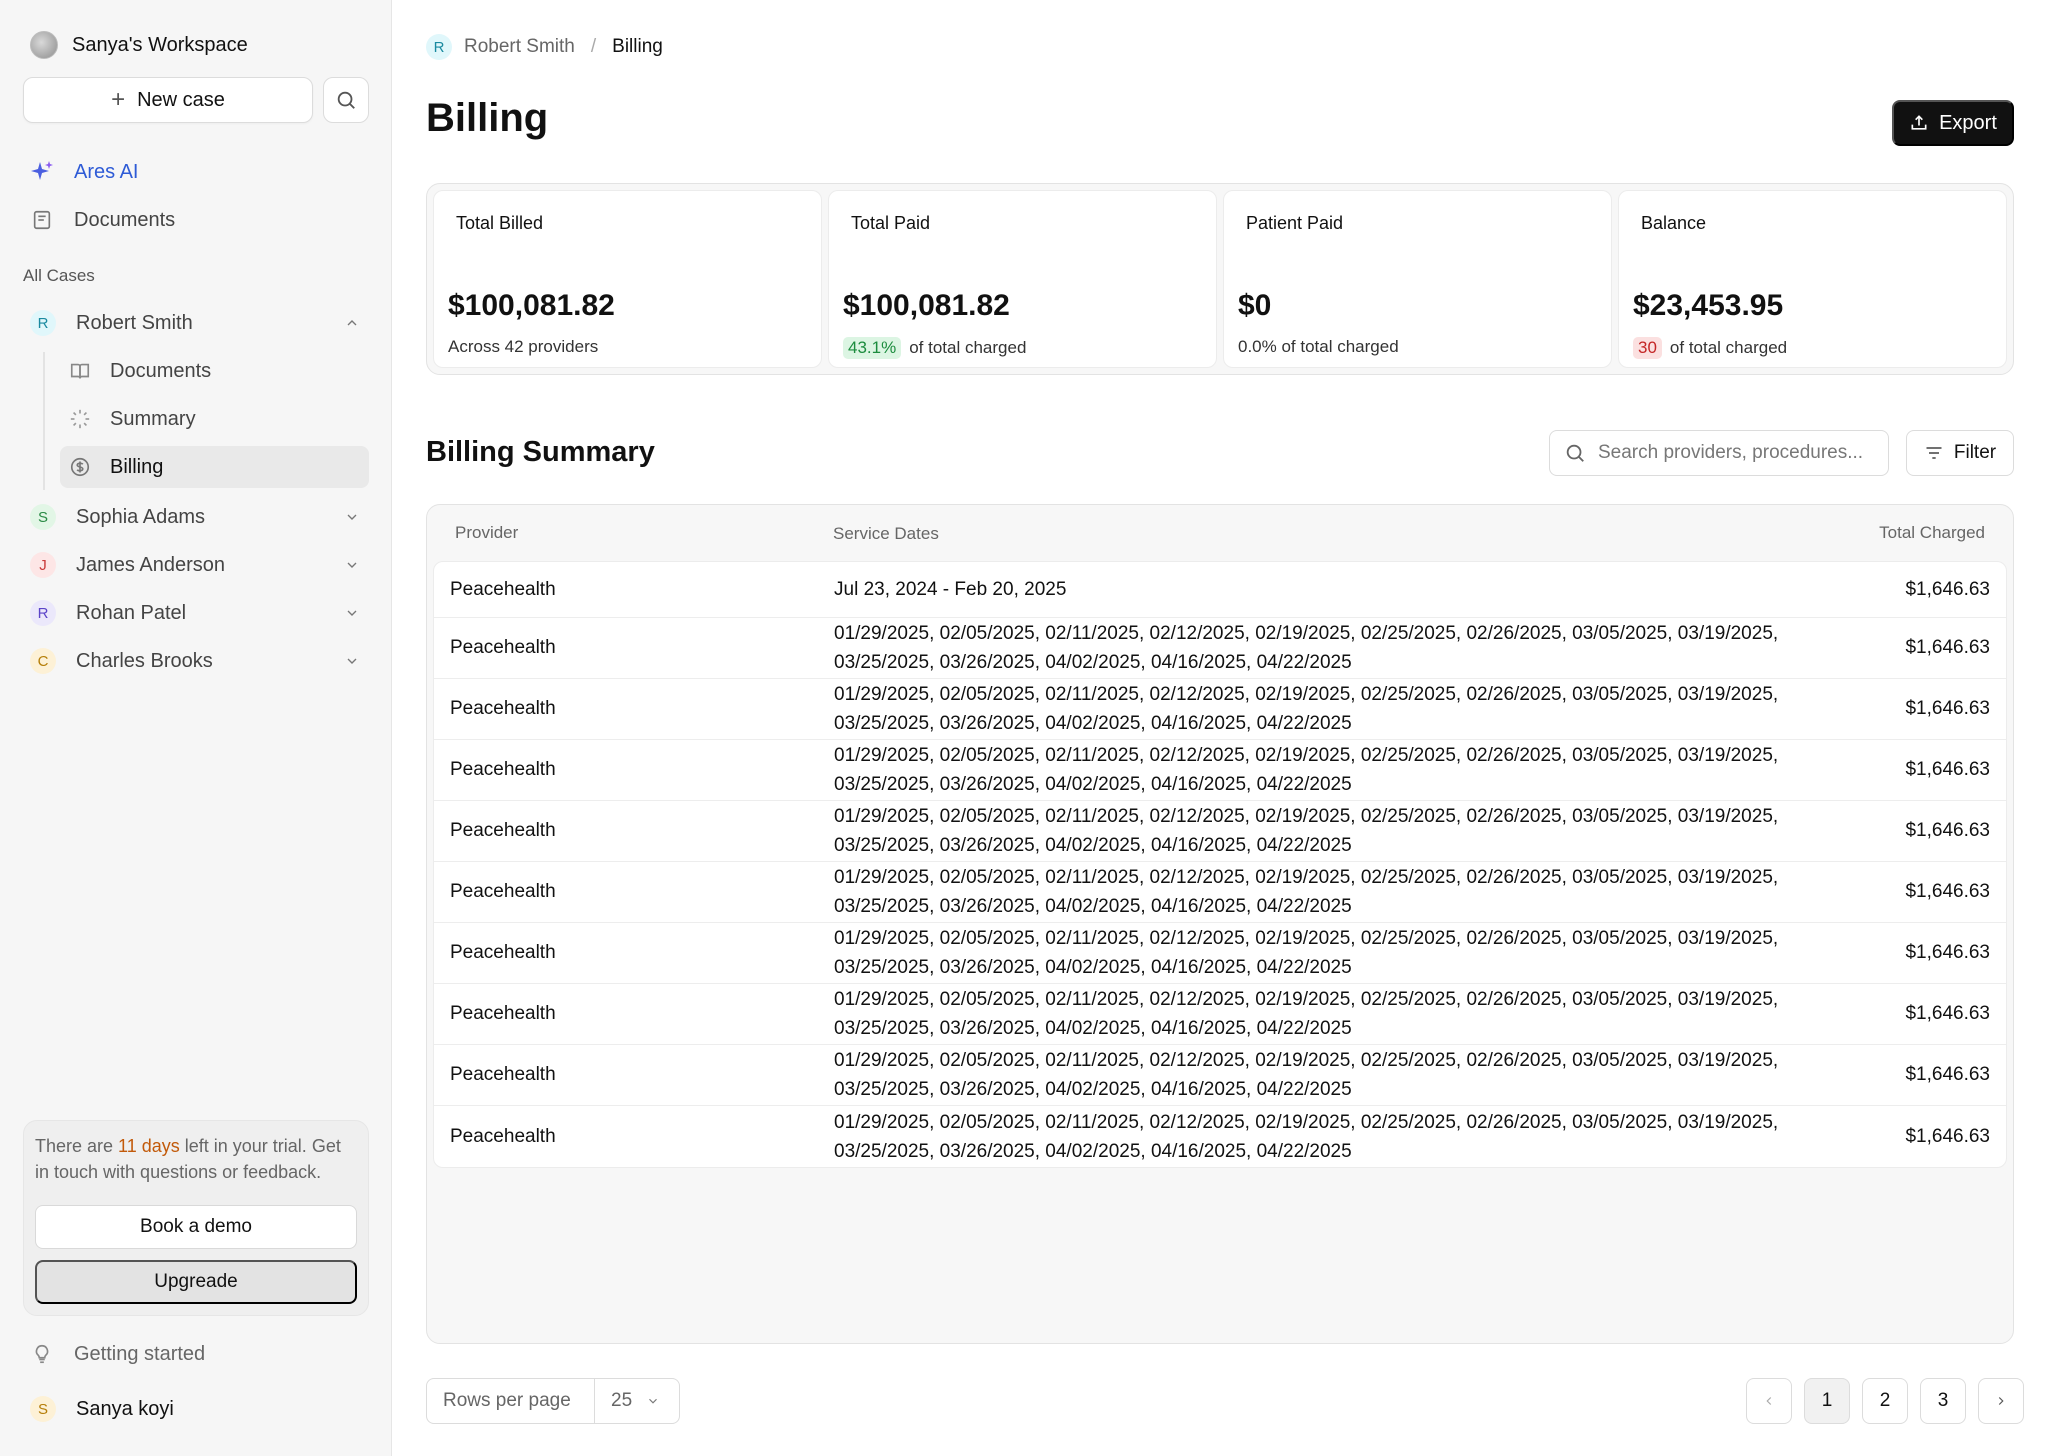 This screenshot has width=2048, height=1456. I want to click on export-label: Export, so click(1968, 122).